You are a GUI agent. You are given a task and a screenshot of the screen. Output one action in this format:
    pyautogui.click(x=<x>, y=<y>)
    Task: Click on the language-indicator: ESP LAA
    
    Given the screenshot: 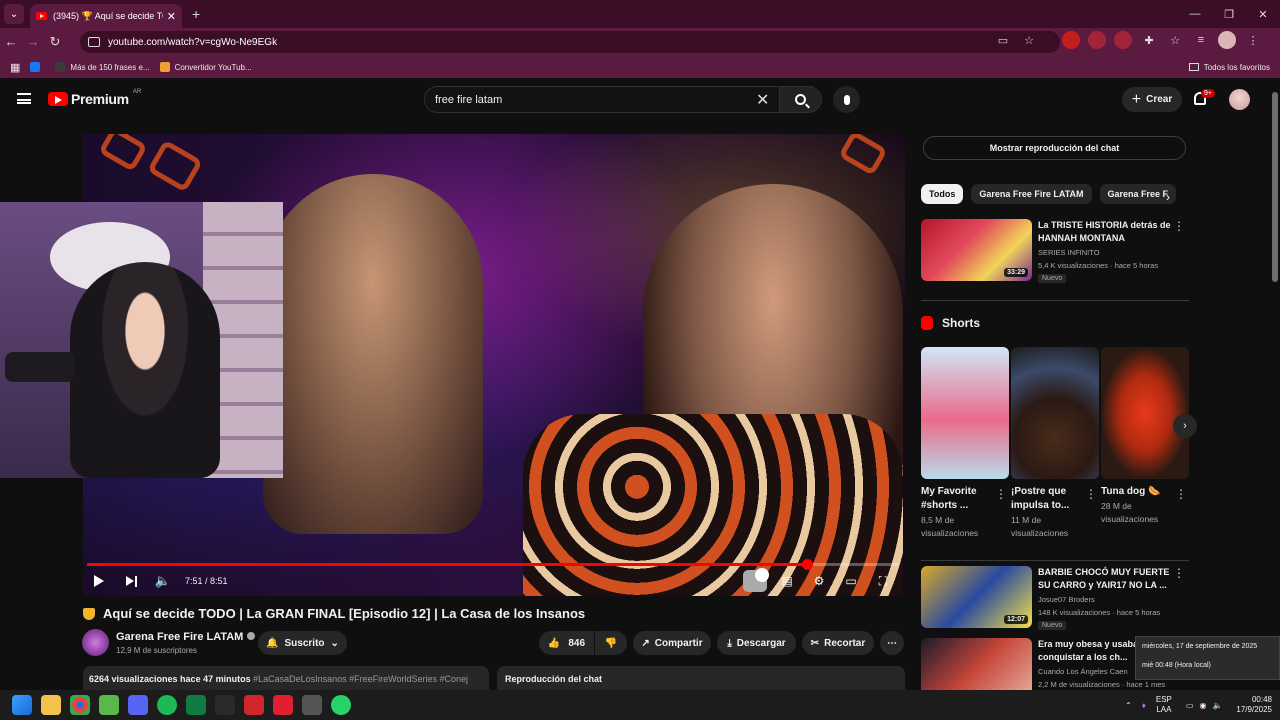 What is the action you would take?
    pyautogui.click(x=1164, y=705)
    